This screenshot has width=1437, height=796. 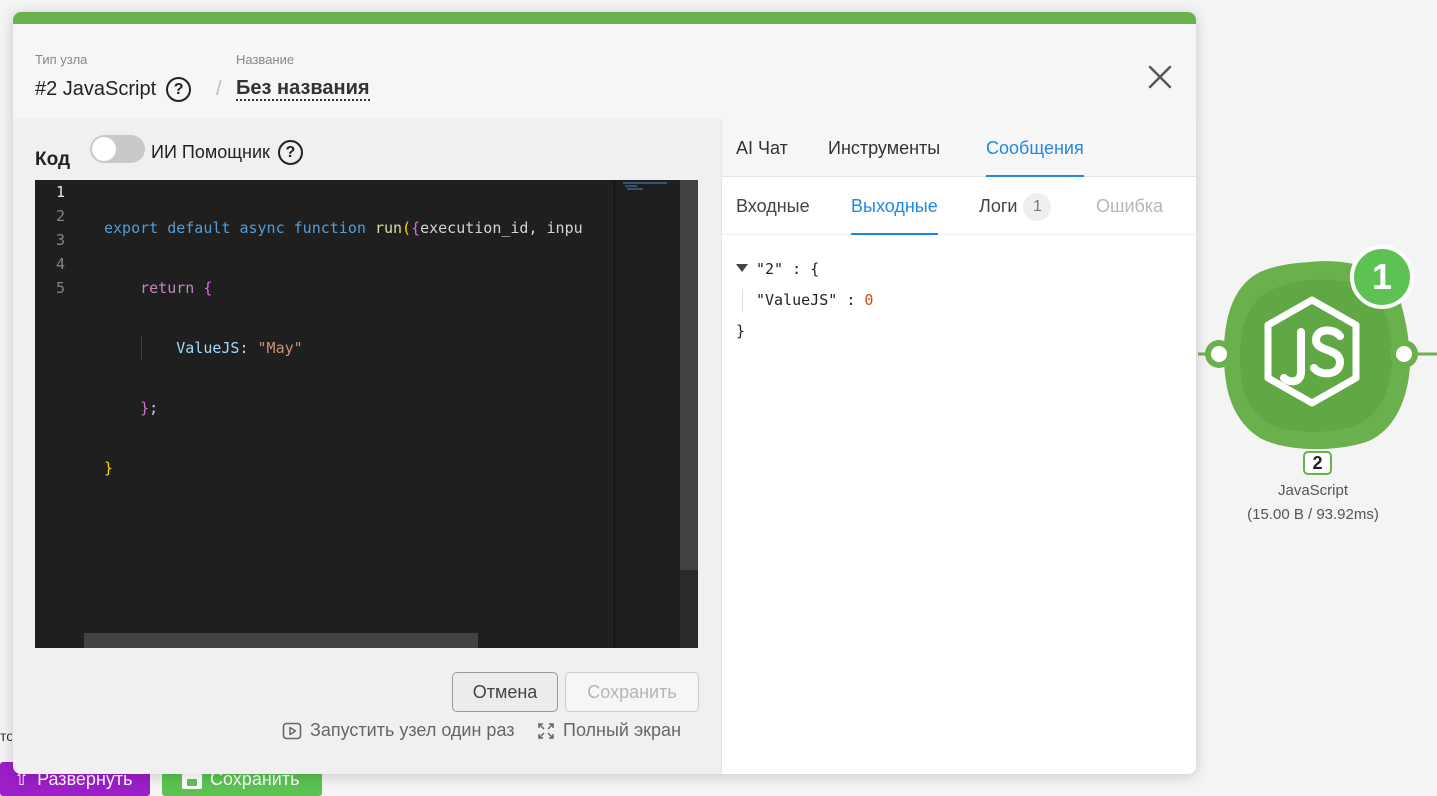 I want to click on json-key: "2", so click(x=770, y=269).